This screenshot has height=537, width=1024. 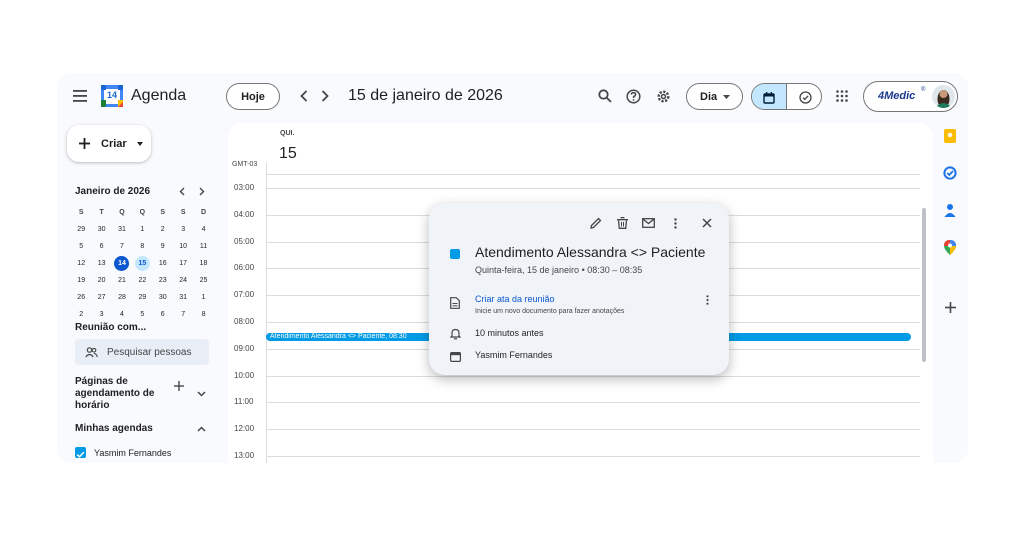 What do you see at coordinates (183, 246) in the screenshot?
I see `mini-calendar-day: 10` at bounding box center [183, 246].